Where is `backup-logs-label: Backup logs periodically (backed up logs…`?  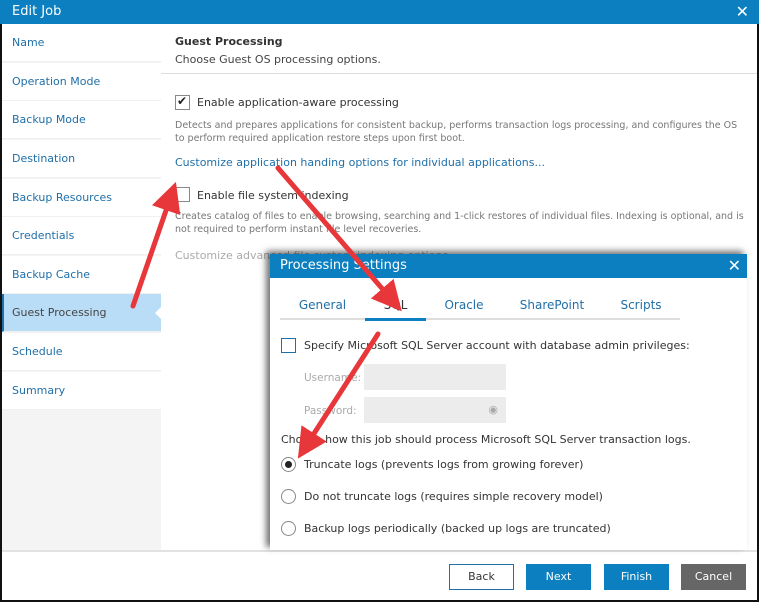 backup-logs-label: Backup logs periodically (backed up logs… is located at coordinates (457, 528).